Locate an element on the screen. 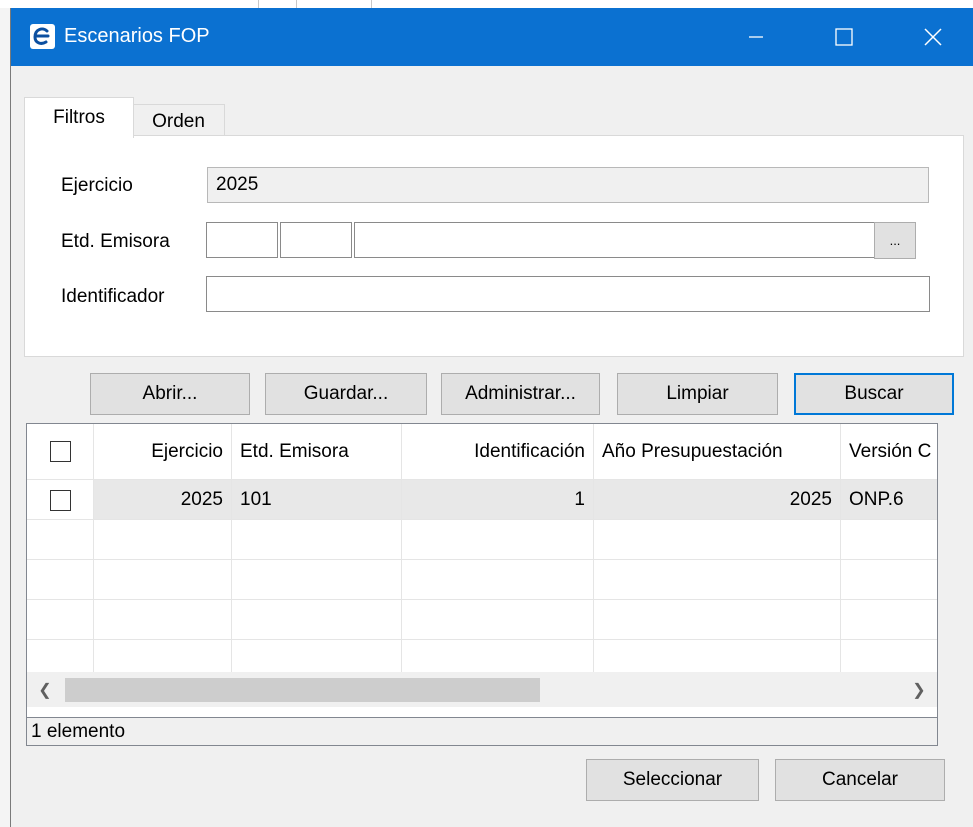  window-title: Escenarios FOP is located at coordinates (137, 36).